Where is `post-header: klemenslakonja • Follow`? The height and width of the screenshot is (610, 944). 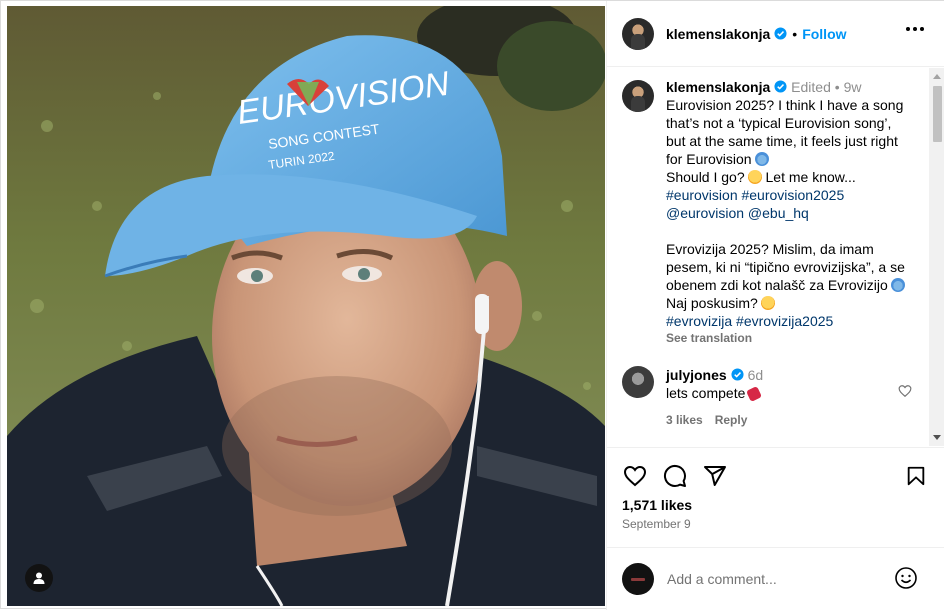 post-header: klemenslakonja • Follow is located at coordinates (775, 34).